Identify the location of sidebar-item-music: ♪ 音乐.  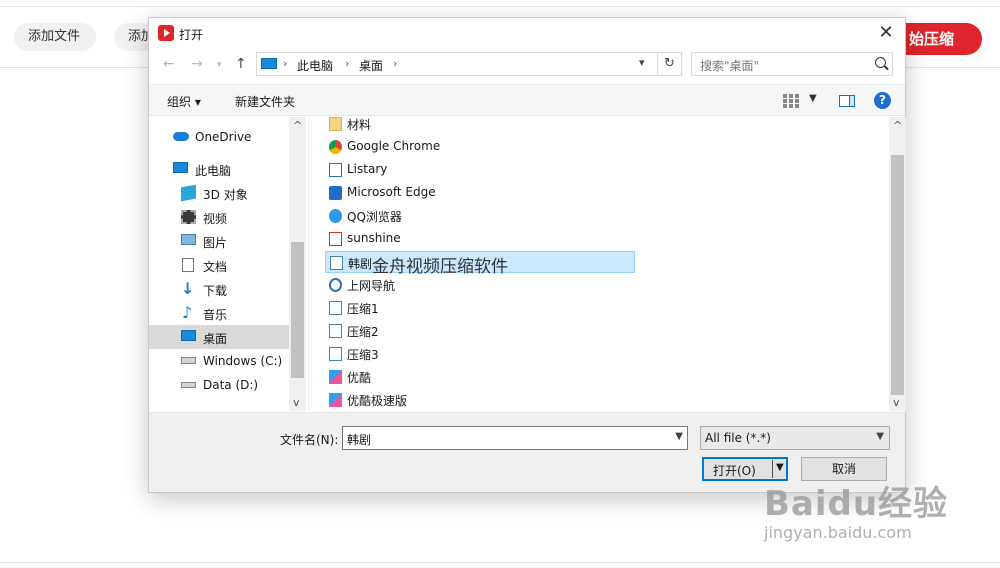
(219, 313).